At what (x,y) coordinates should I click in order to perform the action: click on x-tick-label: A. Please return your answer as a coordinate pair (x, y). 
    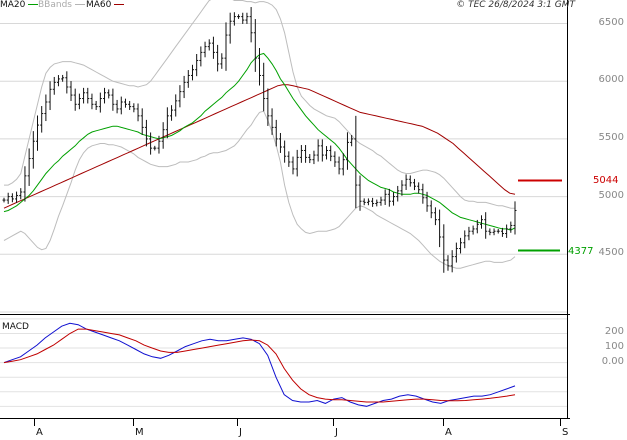
    Looking at the image, I should click on (39, 432).